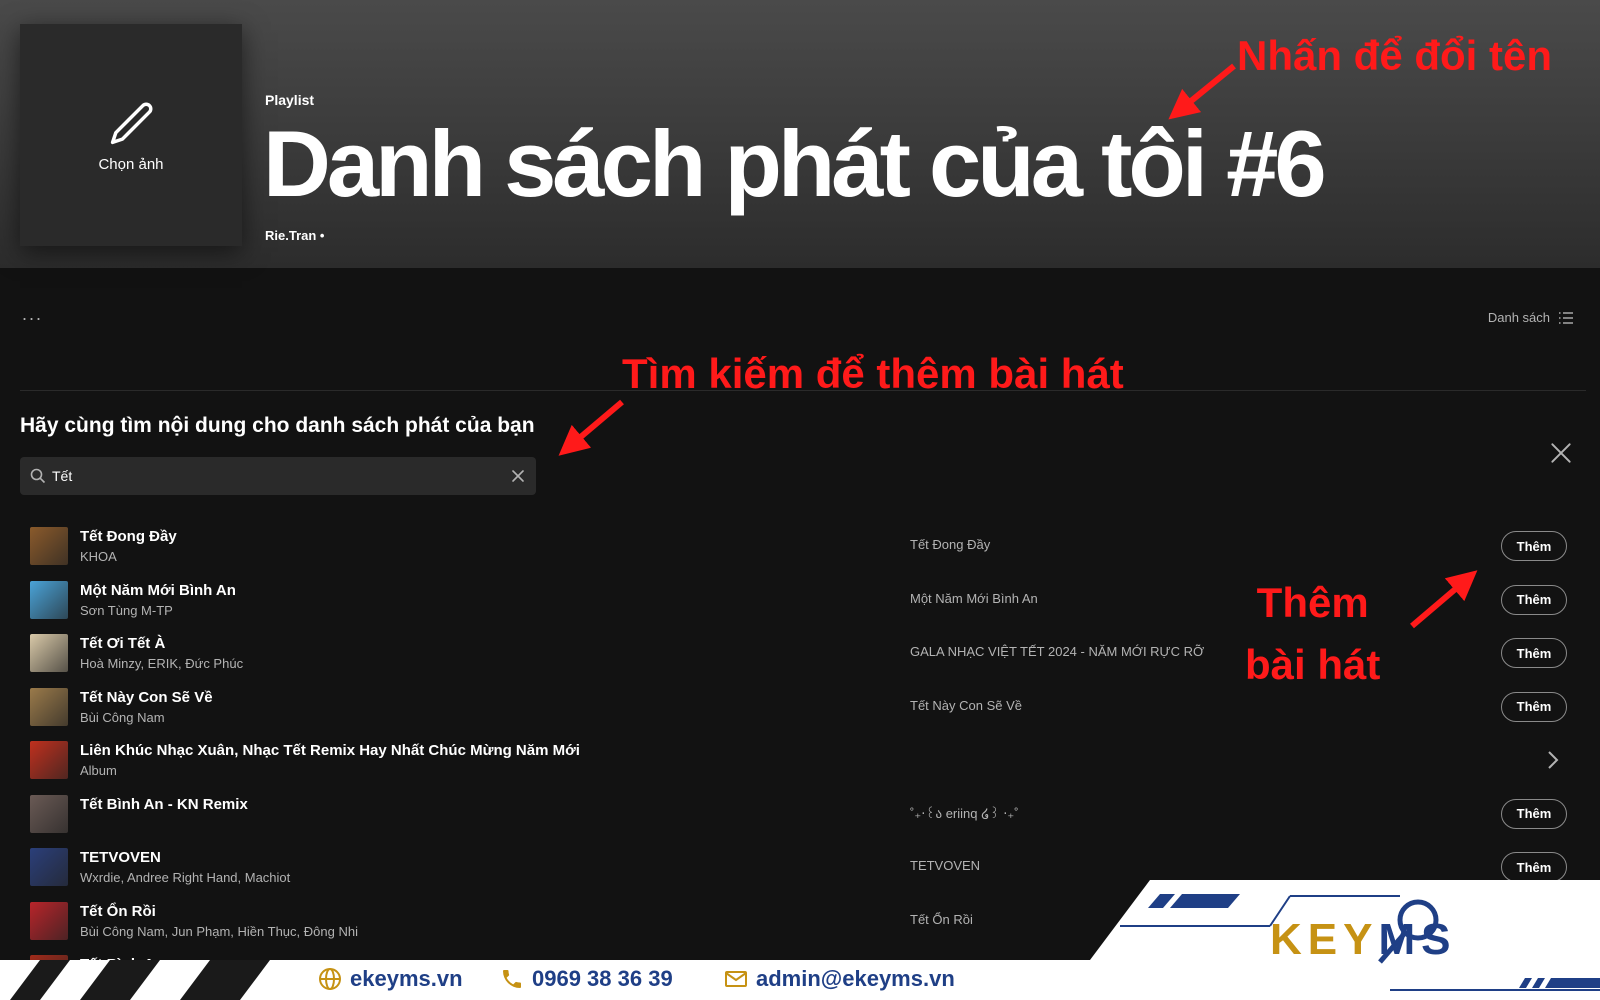  Describe the element at coordinates (1553, 760) in the screenshot. I see `chevron-right-icon` at that location.